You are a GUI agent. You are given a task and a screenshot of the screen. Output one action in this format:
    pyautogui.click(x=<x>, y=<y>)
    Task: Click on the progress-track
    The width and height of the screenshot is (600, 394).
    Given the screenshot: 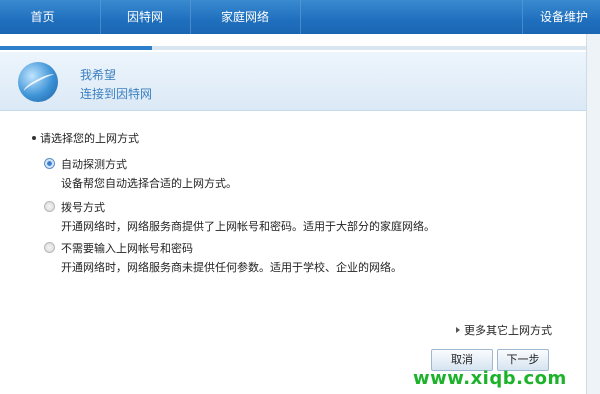 What is the action you would take?
    pyautogui.click(x=293, y=48)
    